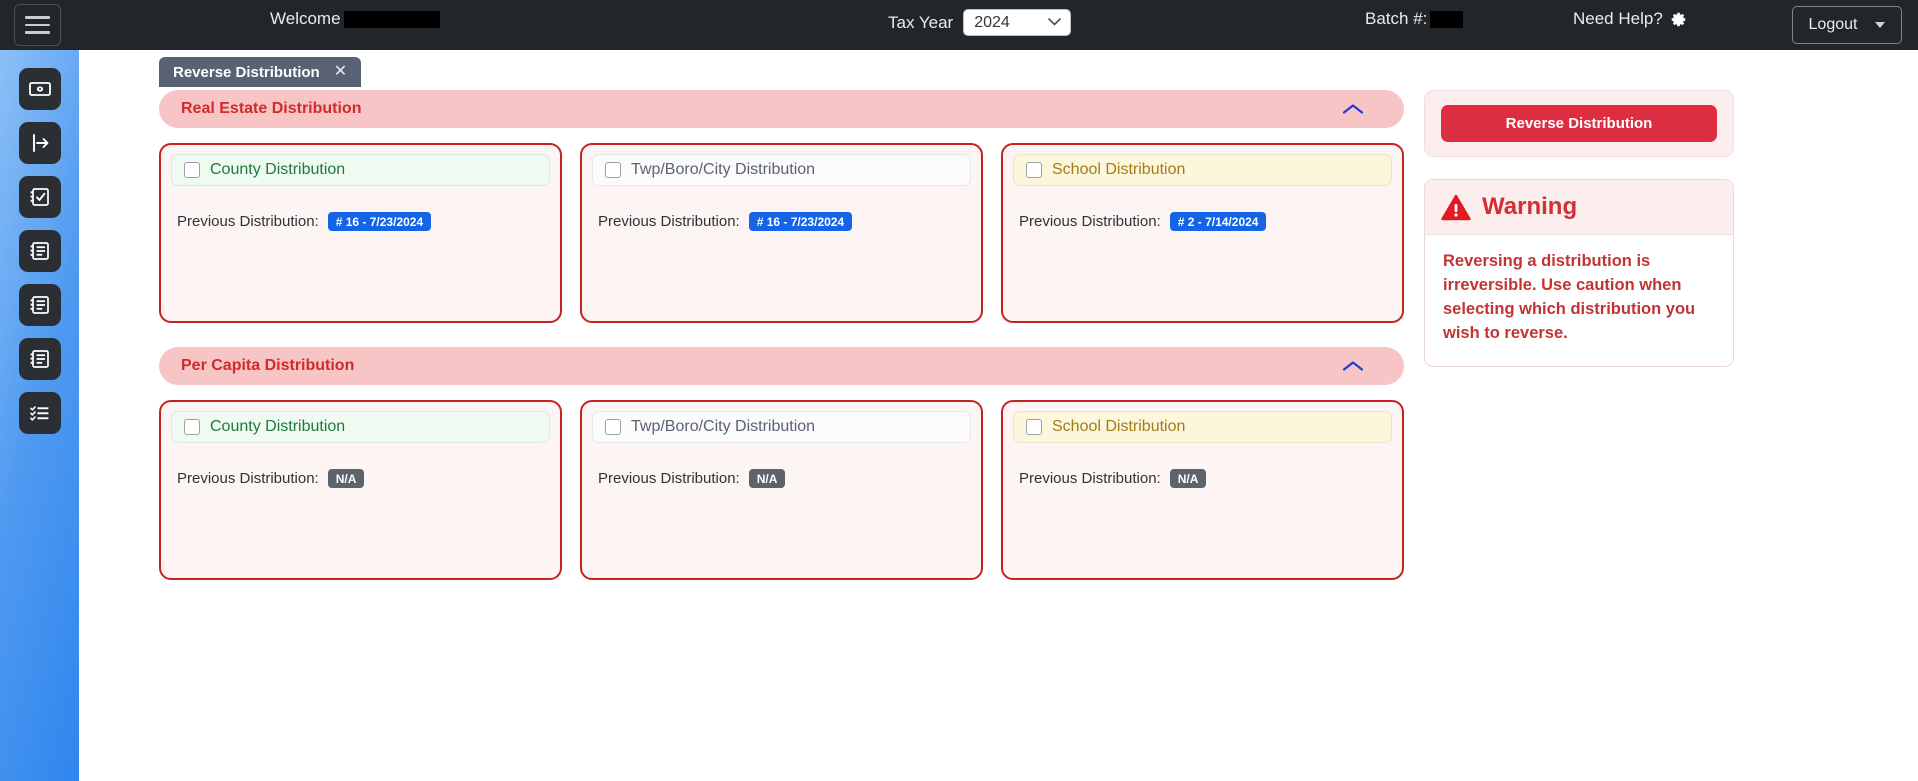 This screenshot has width=1918, height=781. I want to click on tax-year-label: Tax Year, so click(921, 22).